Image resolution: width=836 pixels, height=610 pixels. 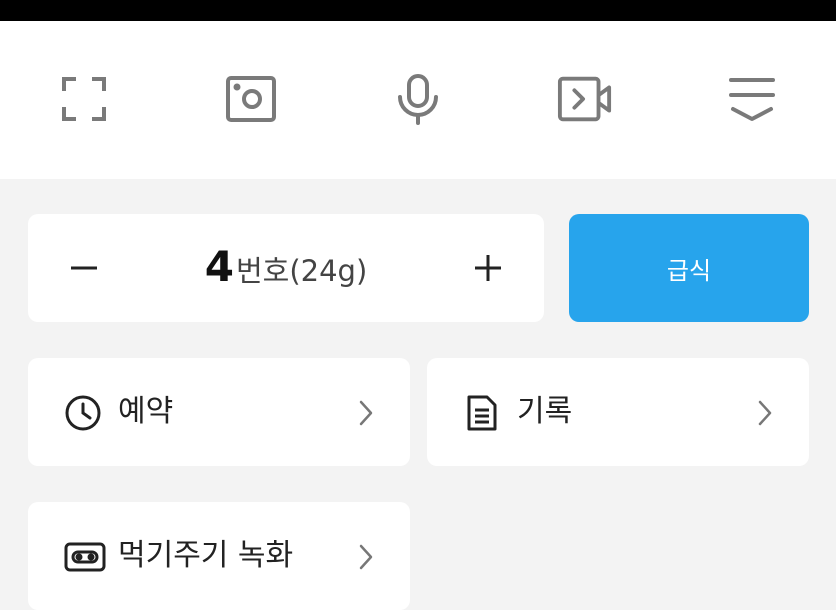 I want to click on snapshot-button, so click(x=251, y=99).